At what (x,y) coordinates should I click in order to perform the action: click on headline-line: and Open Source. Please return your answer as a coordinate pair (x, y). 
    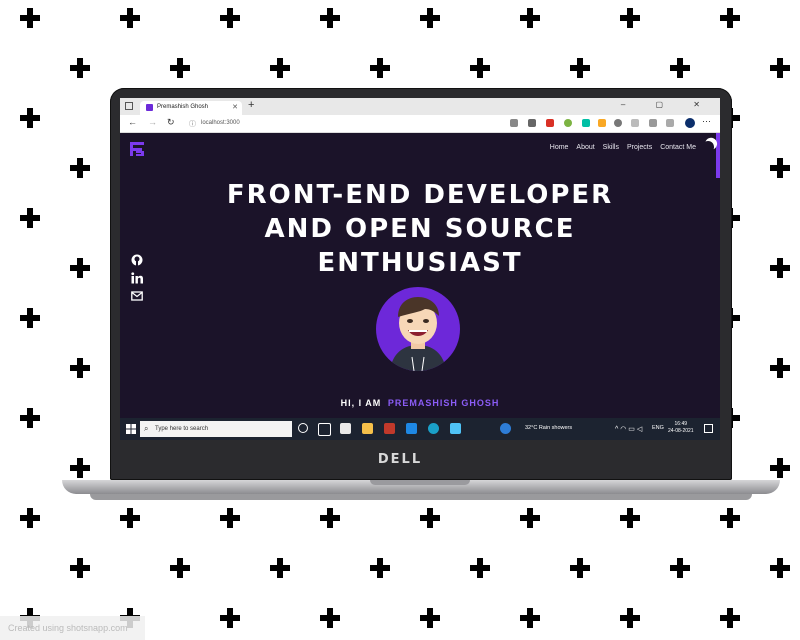
    Looking at the image, I should click on (420, 229).